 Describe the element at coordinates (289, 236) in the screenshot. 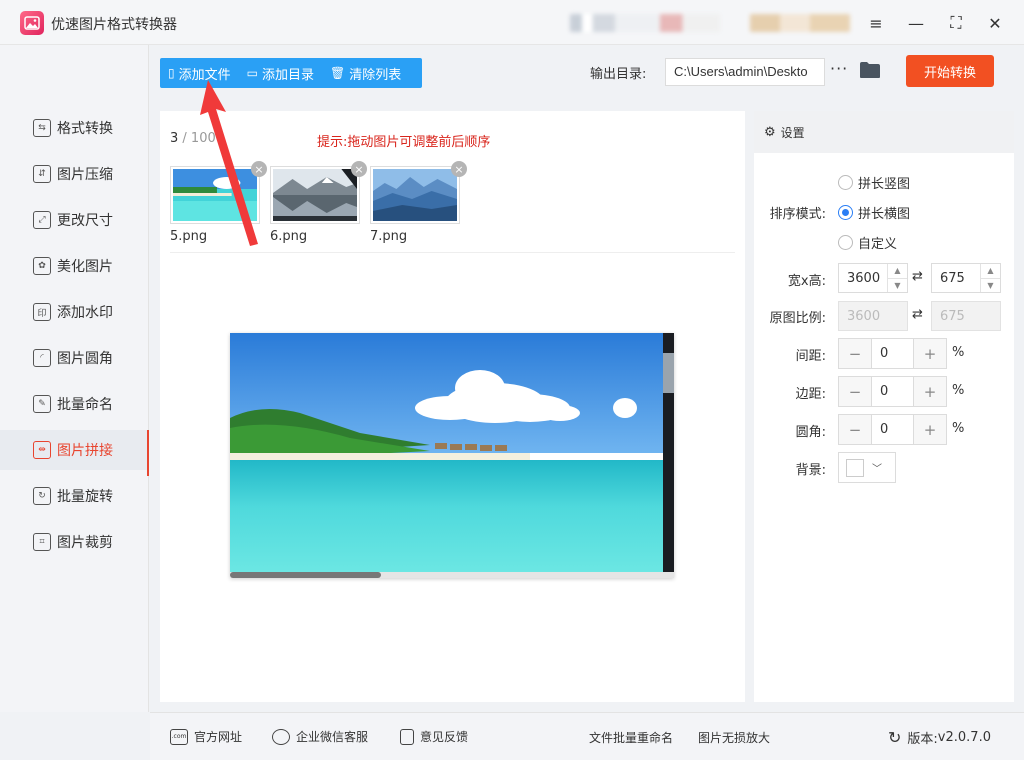

I see `thumb-6-name: 6.png` at that location.